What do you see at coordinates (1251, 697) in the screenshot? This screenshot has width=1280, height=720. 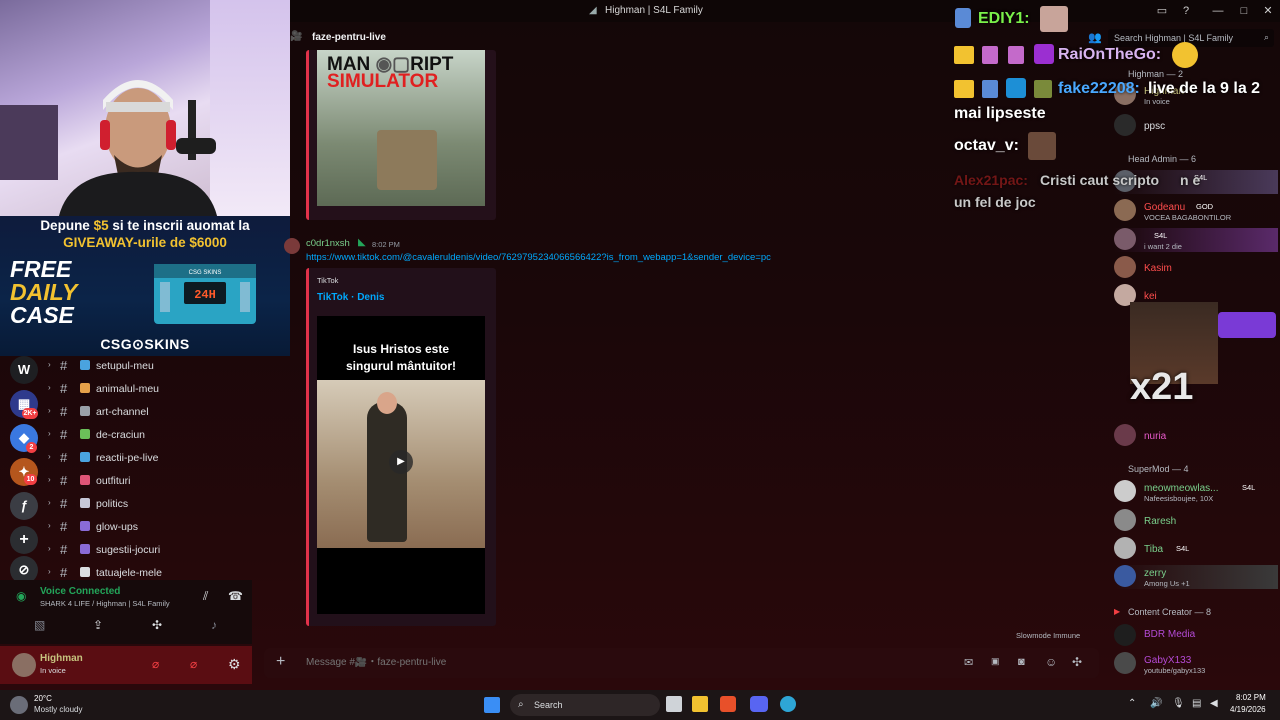 I see `clock-time: 8:02 PM` at bounding box center [1251, 697].